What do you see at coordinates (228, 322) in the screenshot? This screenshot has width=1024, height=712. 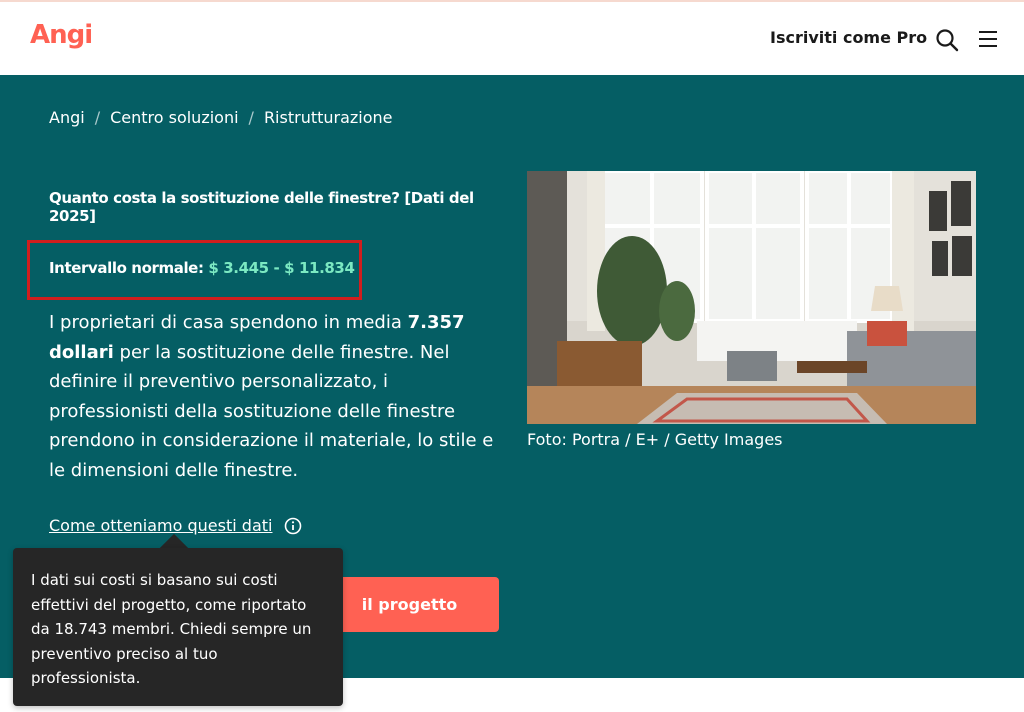 I see `description-text: I proprietari di casa spendono in media` at bounding box center [228, 322].